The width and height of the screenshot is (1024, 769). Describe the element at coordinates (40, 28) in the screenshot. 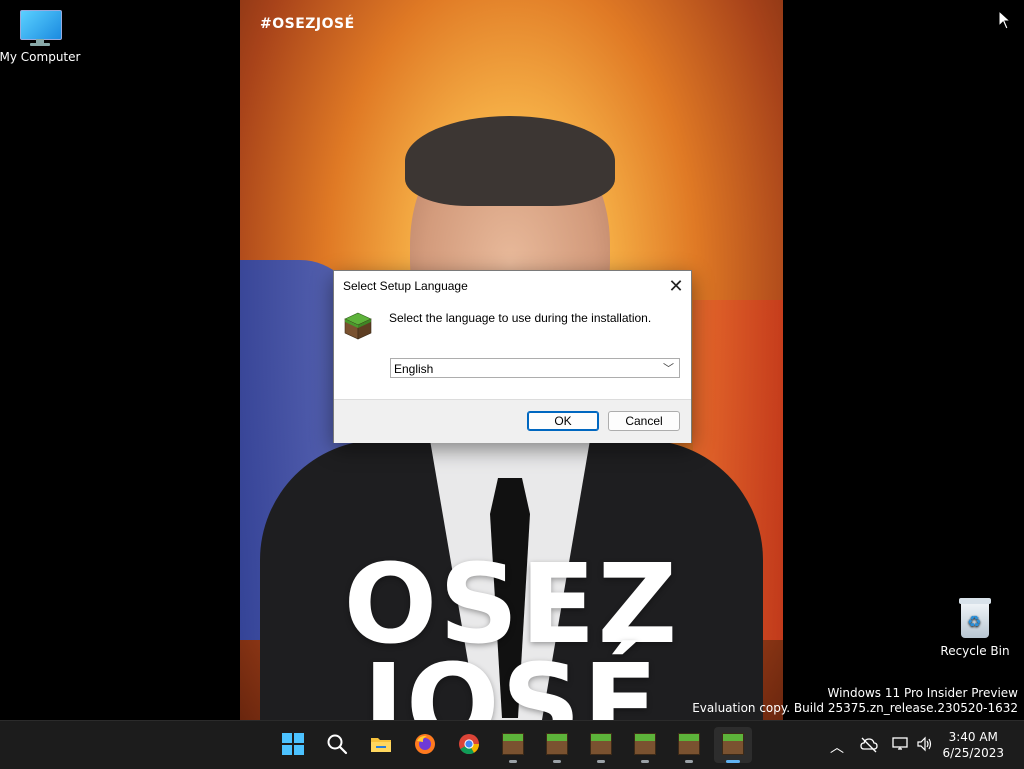

I see `computer-icon` at that location.